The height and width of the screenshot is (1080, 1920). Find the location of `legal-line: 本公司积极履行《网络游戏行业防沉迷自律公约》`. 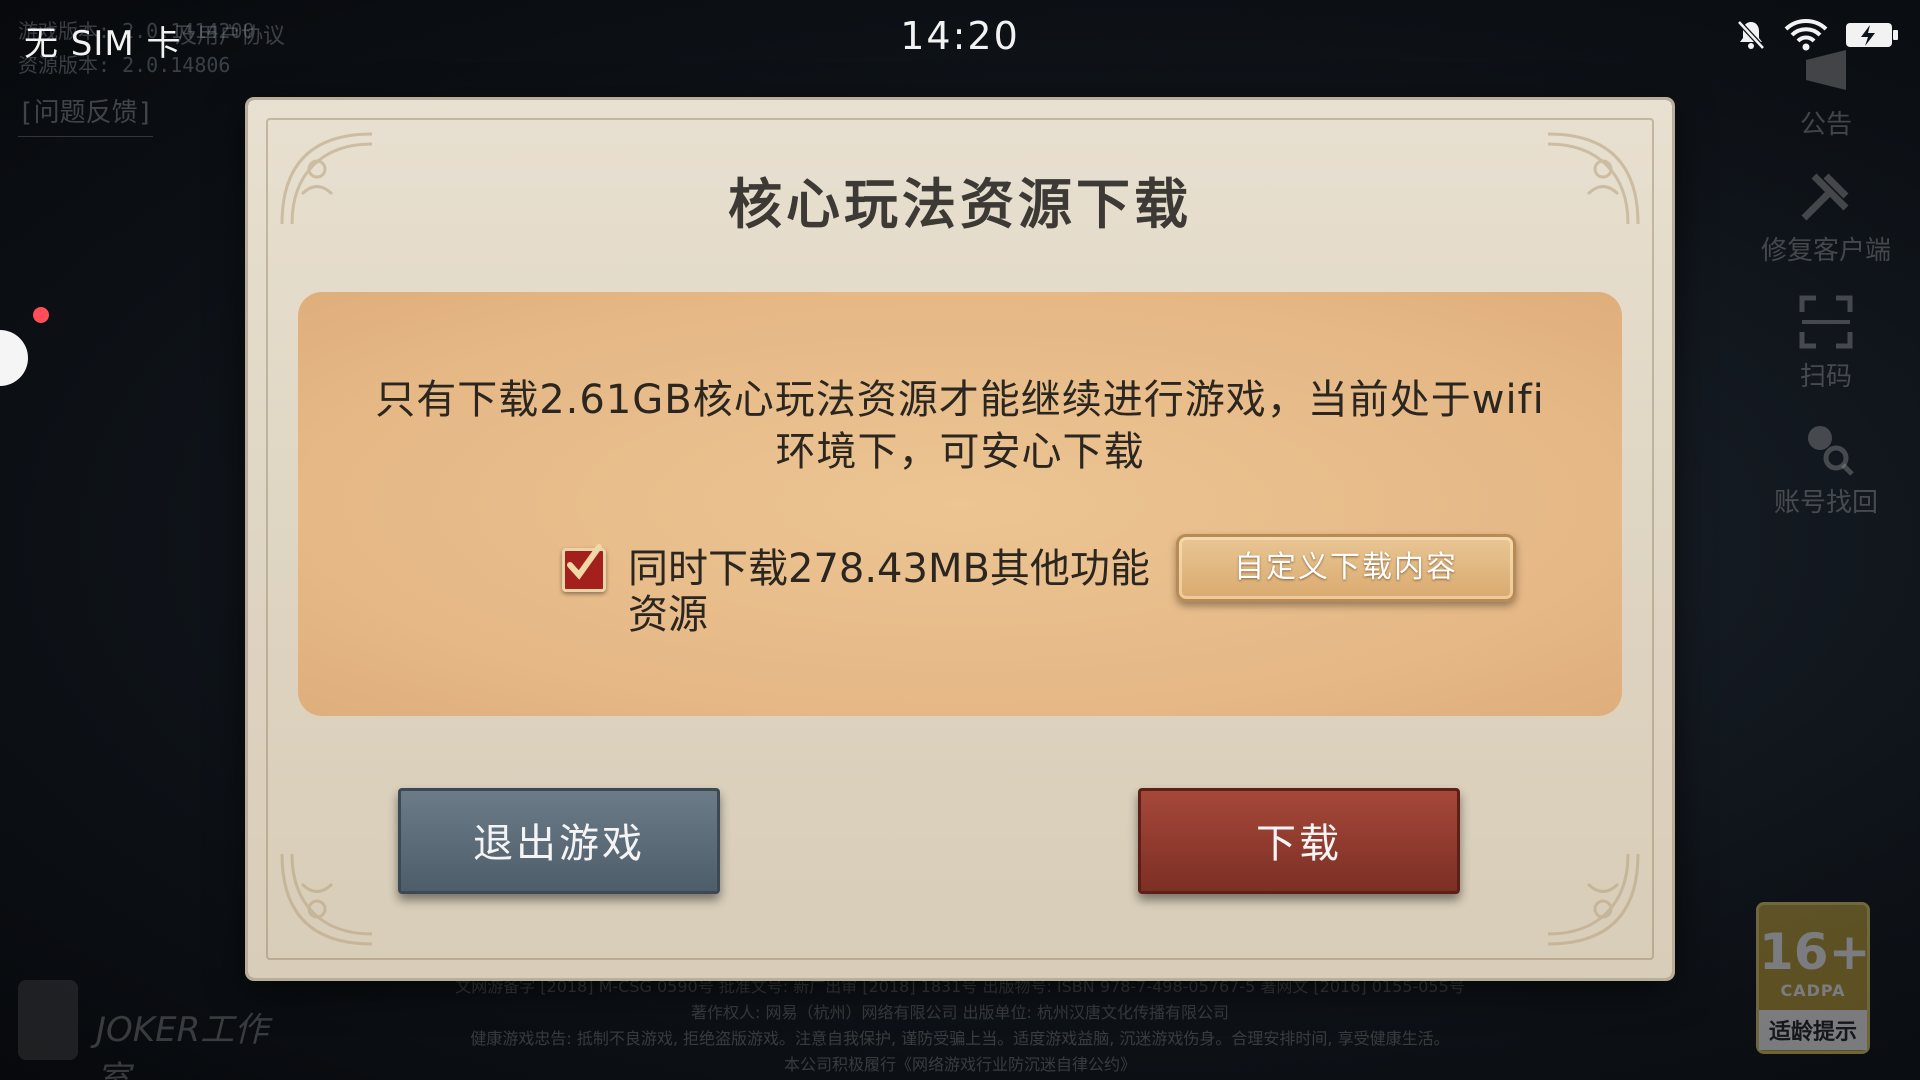

legal-line: 本公司积极履行《网络游戏行业防沉迷自律公约》 is located at coordinates (959, 1064).